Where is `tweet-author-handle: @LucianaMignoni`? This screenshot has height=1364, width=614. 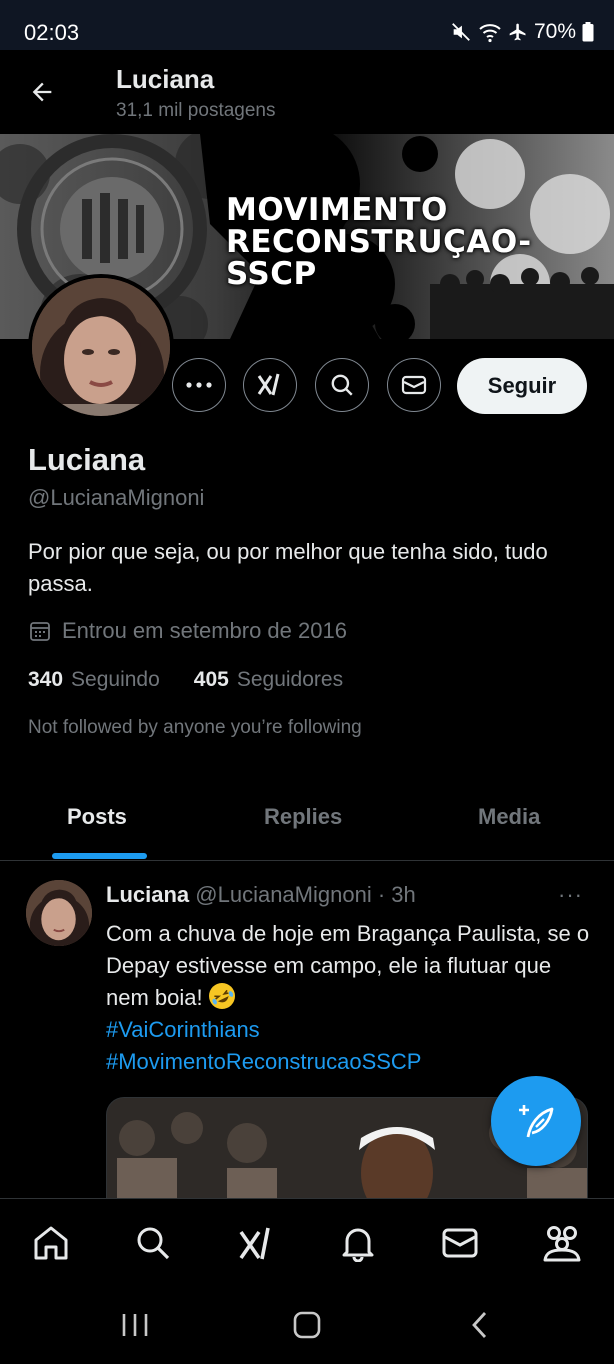 tweet-author-handle: @LucianaMignoni is located at coordinates (283, 894).